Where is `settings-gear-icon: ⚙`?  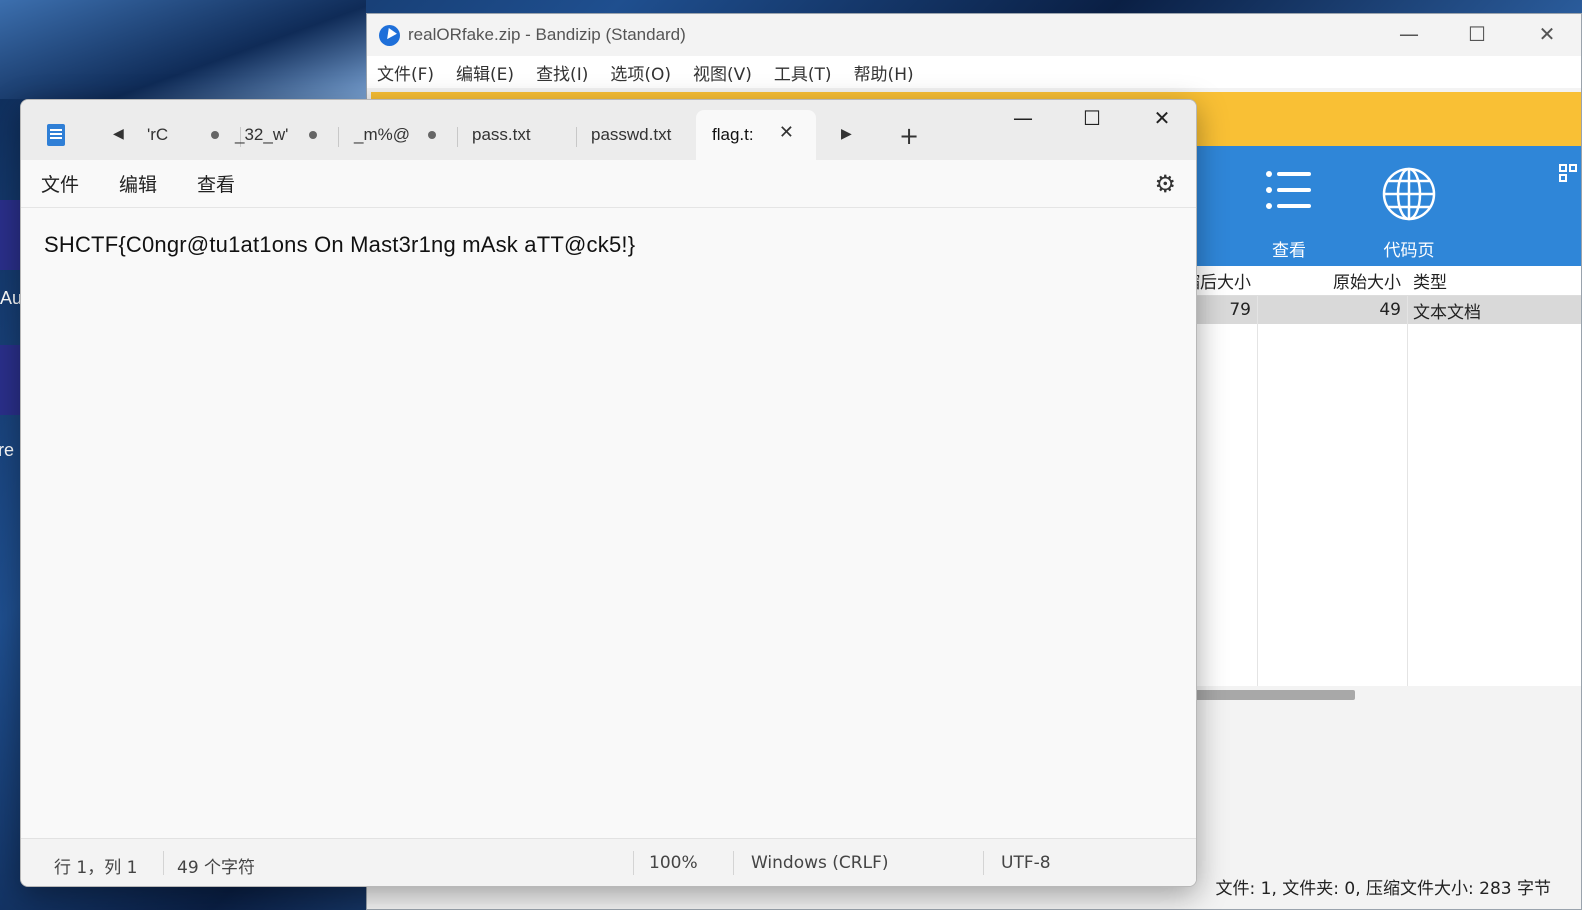 settings-gear-icon: ⚙ is located at coordinates (1165, 184).